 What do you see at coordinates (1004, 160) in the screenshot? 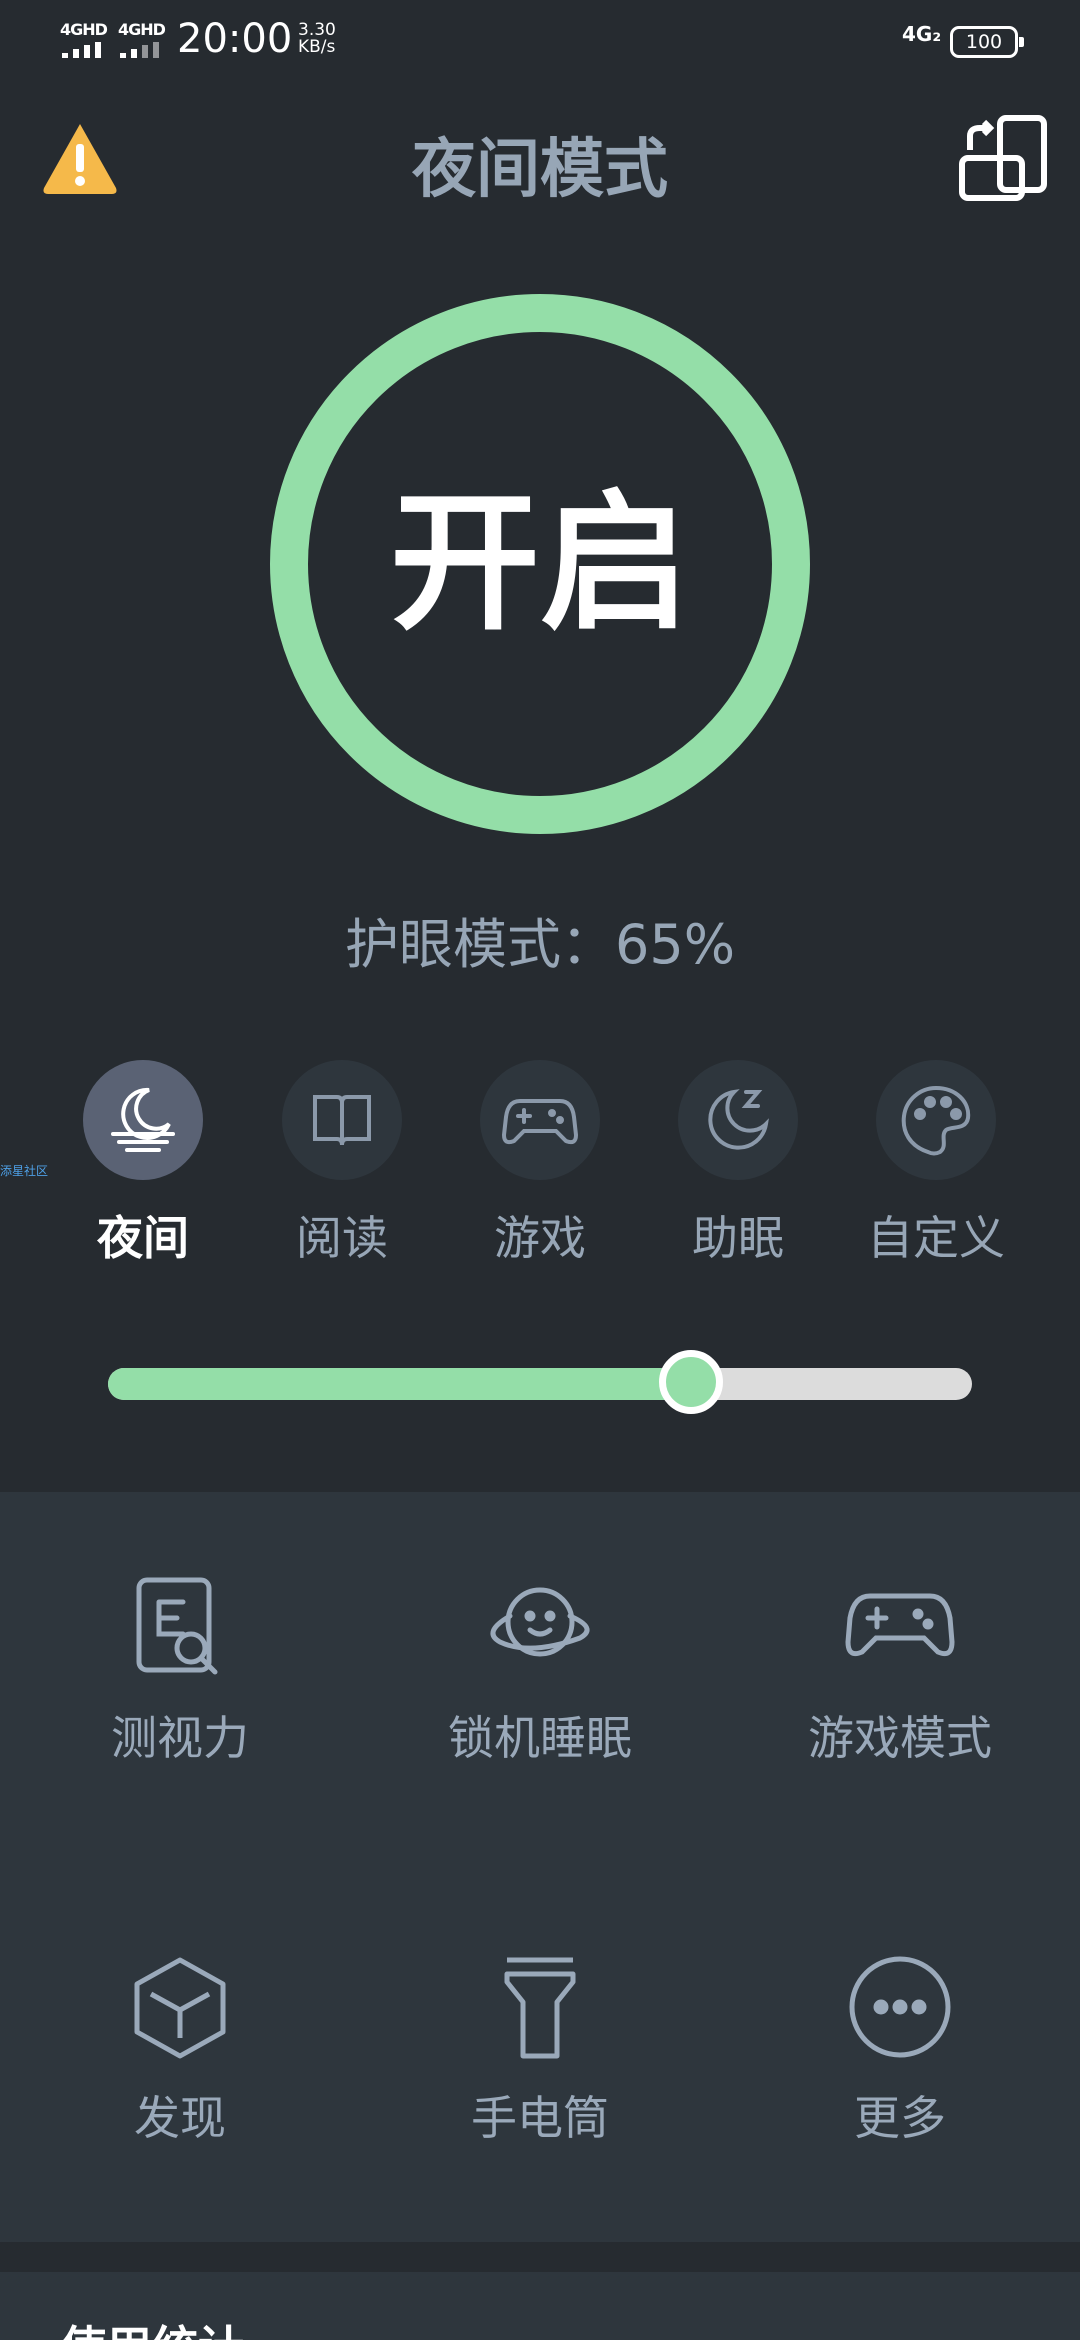
I see `rotate-screen-icon` at bounding box center [1004, 160].